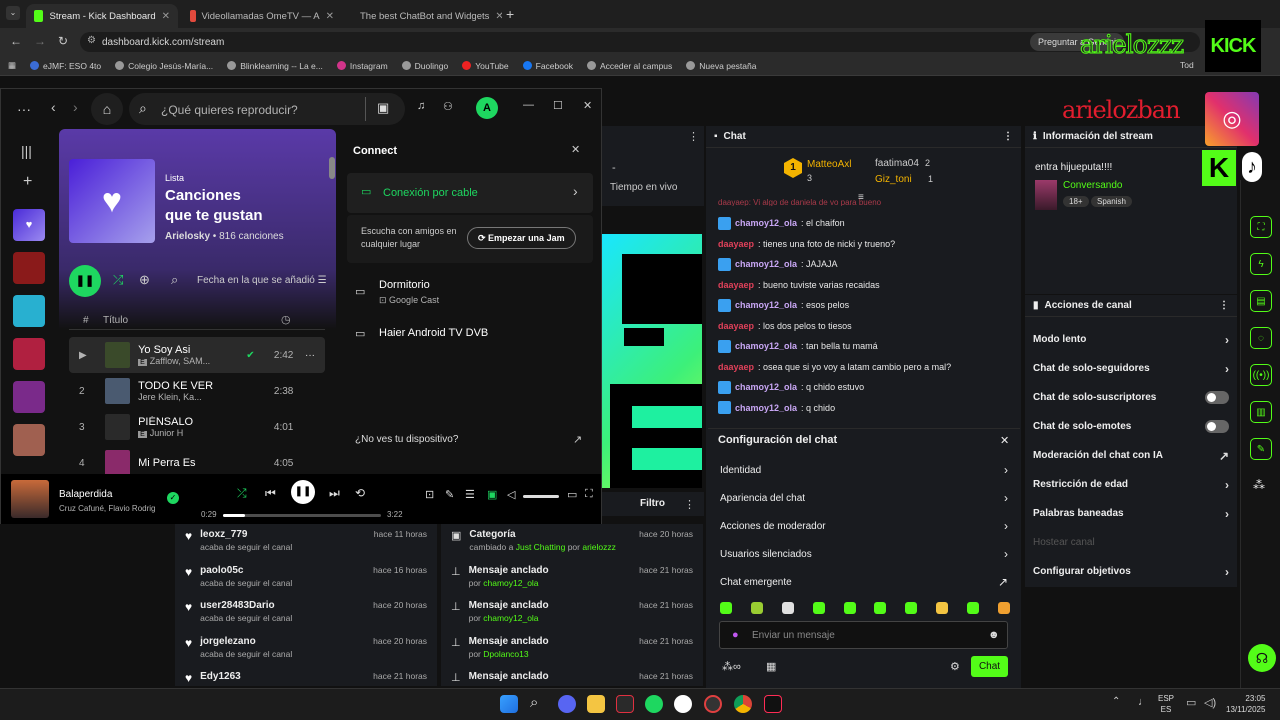  What do you see at coordinates (1191, 702) in the screenshot?
I see `network-icon: ▭` at bounding box center [1191, 702].